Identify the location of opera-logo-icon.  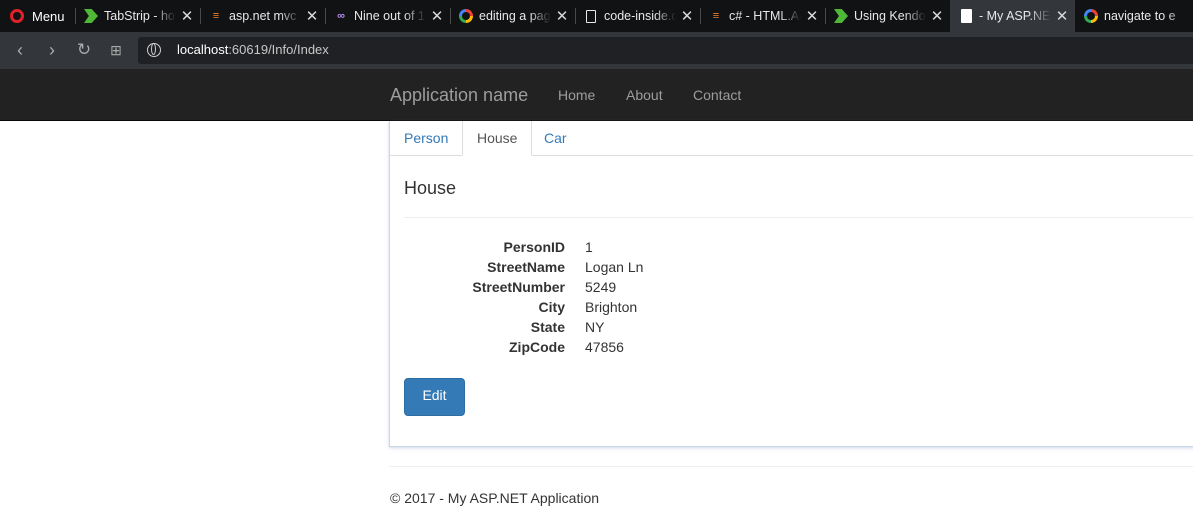
(17, 16).